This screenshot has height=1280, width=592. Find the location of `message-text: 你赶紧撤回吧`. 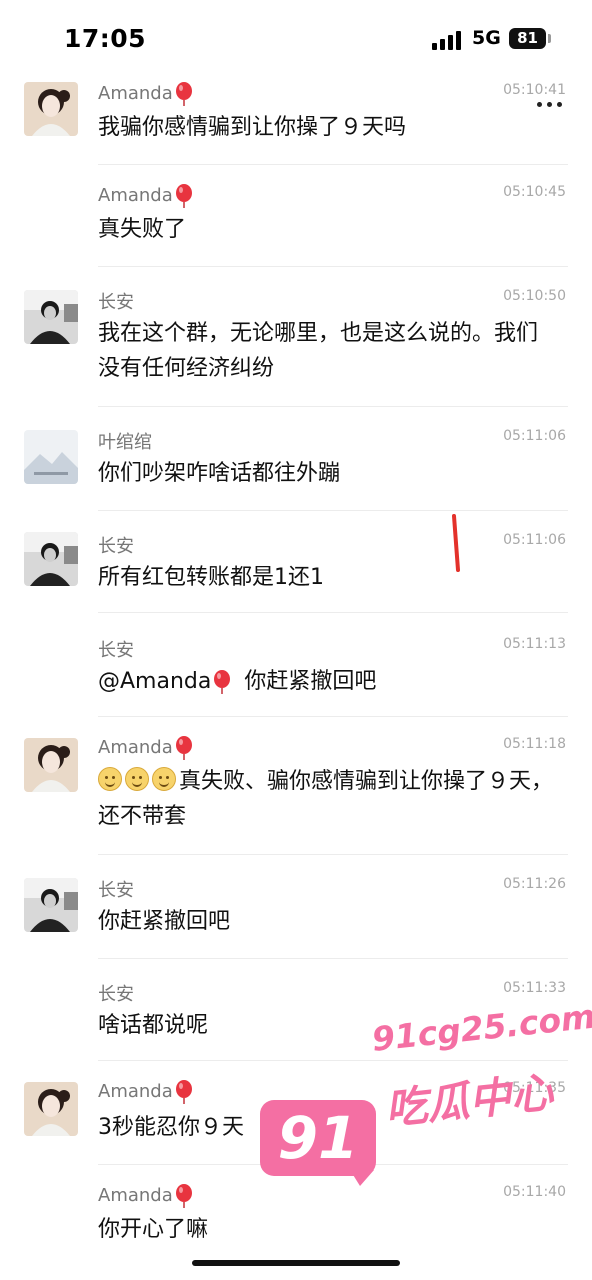

message-text: 你赶紧撤回吧 is located at coordinates (164, 921).